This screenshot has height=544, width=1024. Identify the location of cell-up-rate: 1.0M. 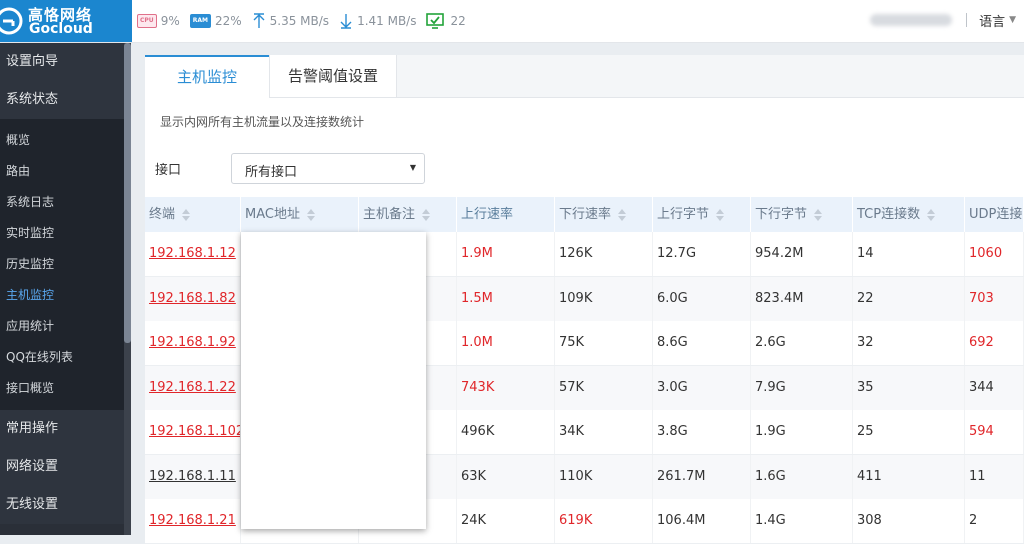
(506, 343).